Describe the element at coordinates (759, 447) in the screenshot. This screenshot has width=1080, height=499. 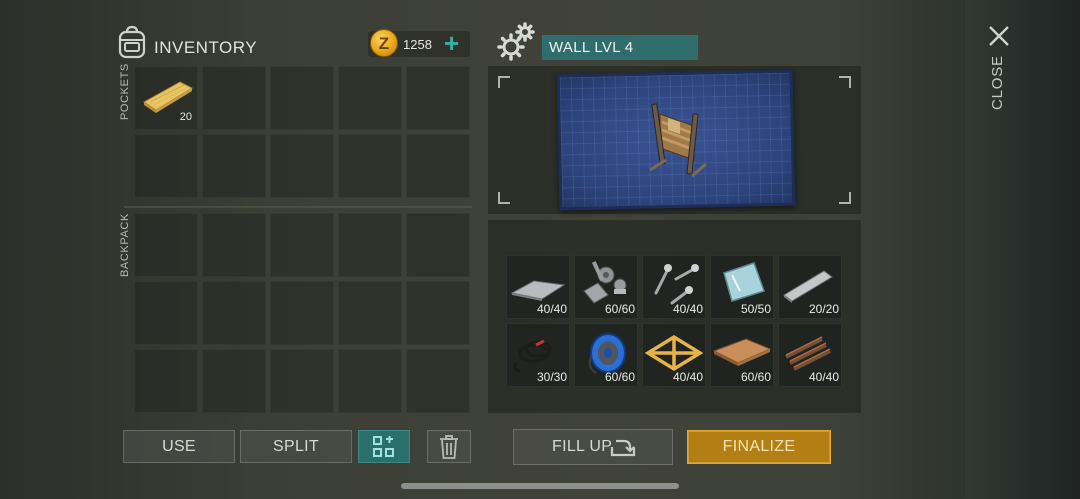
I see `finalize-button: FINALIZE` at that location.